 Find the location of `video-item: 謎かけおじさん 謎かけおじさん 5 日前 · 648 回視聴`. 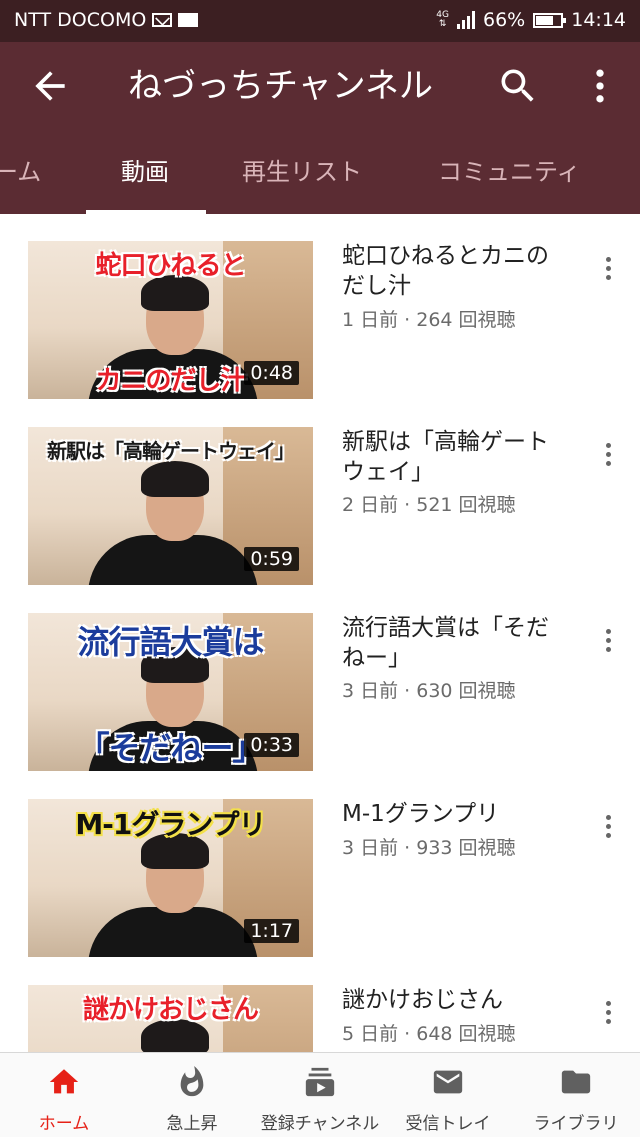

video-item: 謎かけおじさん 謎かけおじさん 5 日前 · 648 回視聴 is located at coordinates (320, 1018).